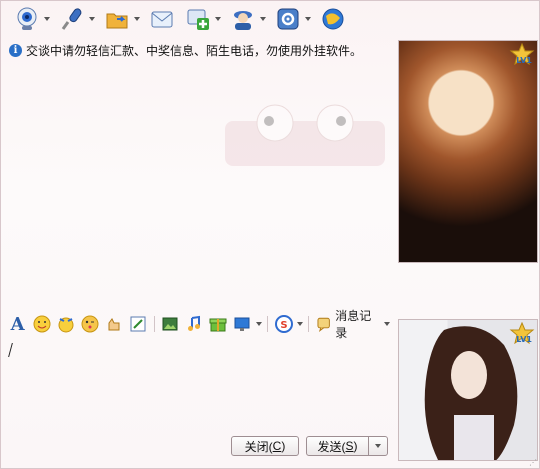  Describe the element at coordinates (277, 446) in the screenshot. I see `close-hotkey: C` at that location.